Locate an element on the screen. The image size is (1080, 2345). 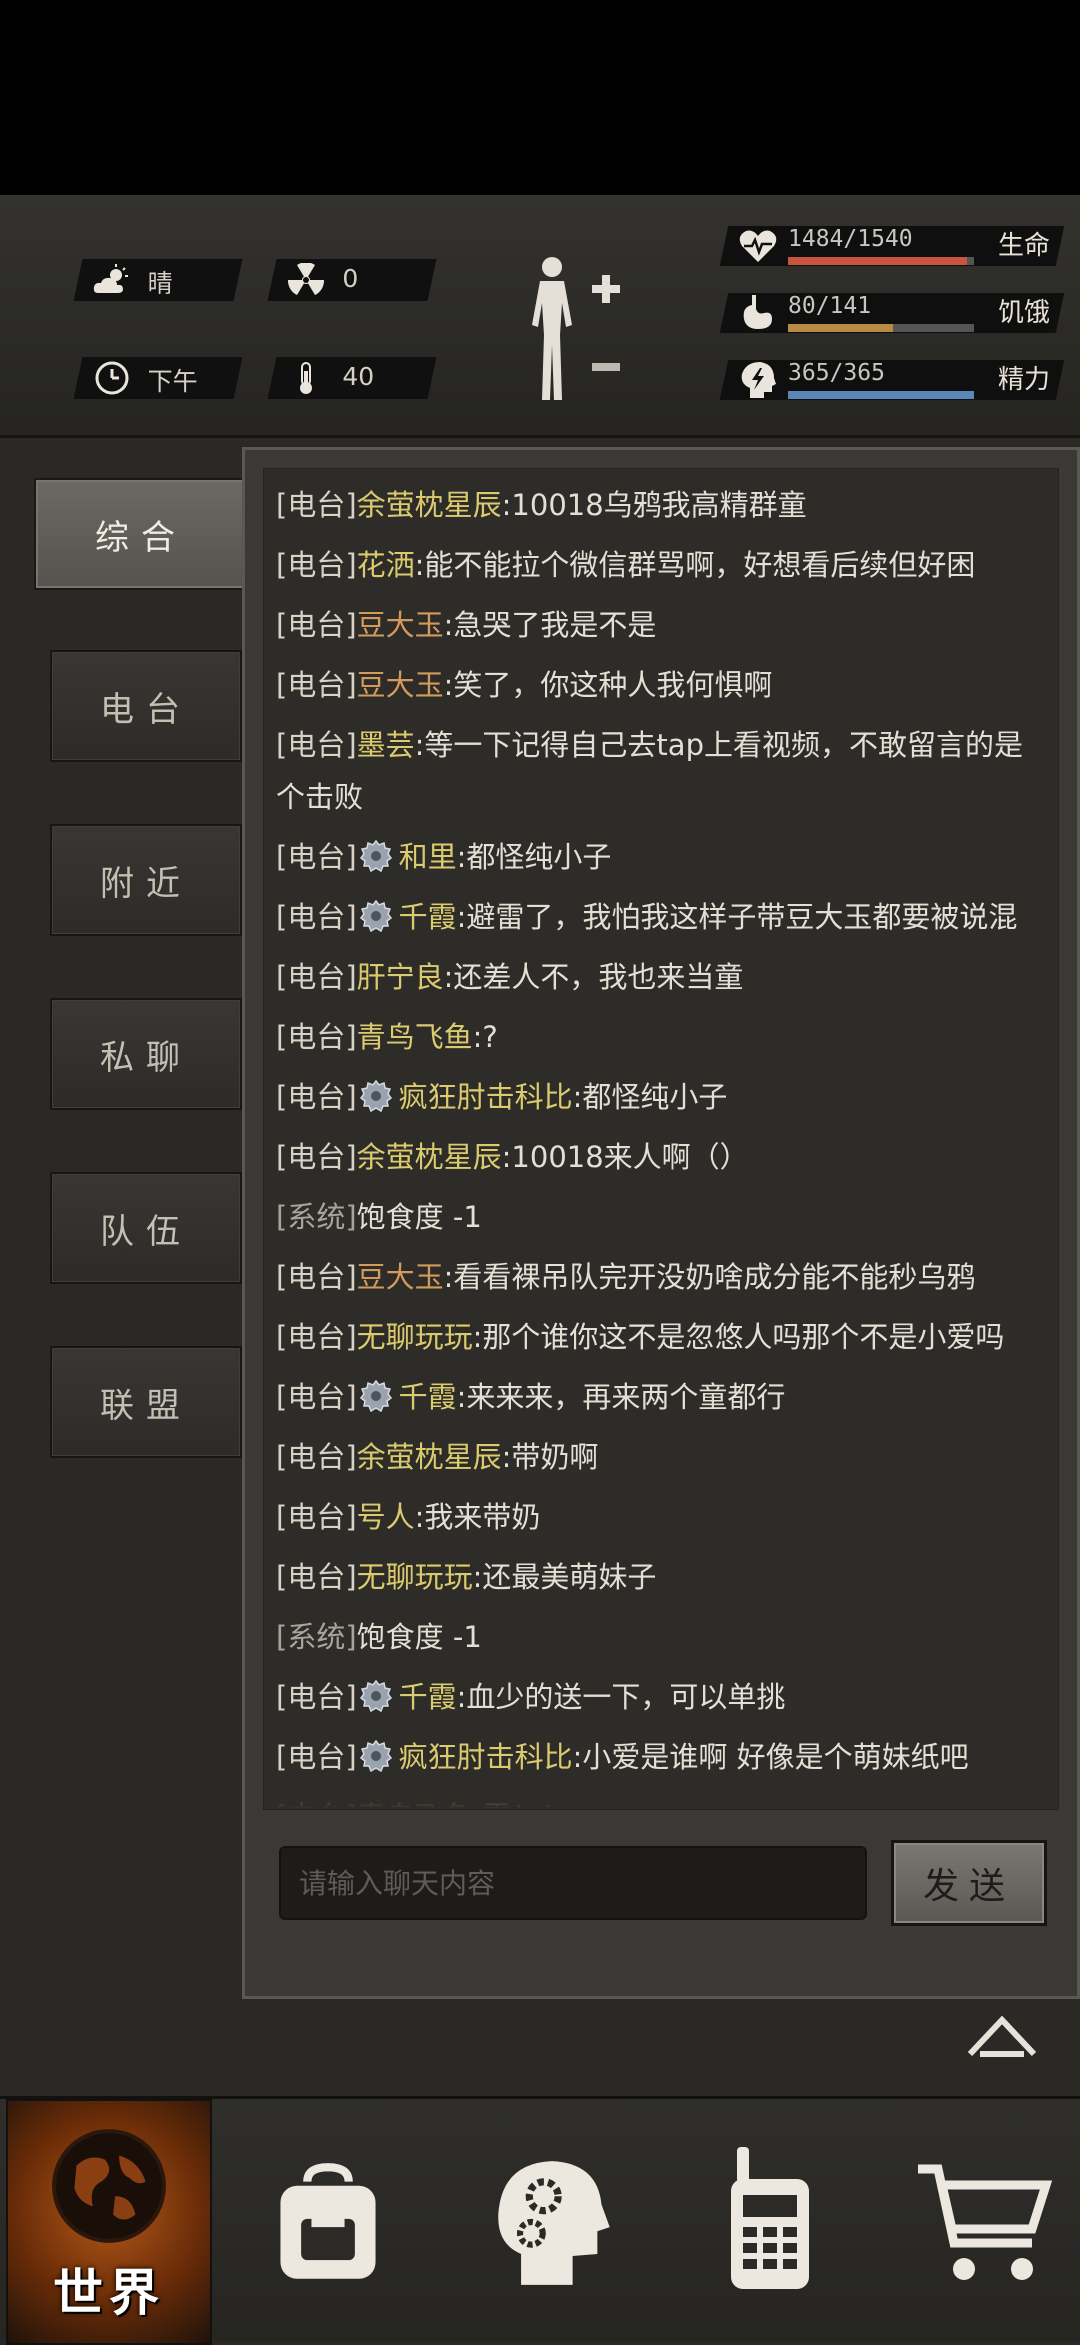
chat-message: [电台]余萤枕星辰:带奶啊 is located at coordinates (661, 1457).